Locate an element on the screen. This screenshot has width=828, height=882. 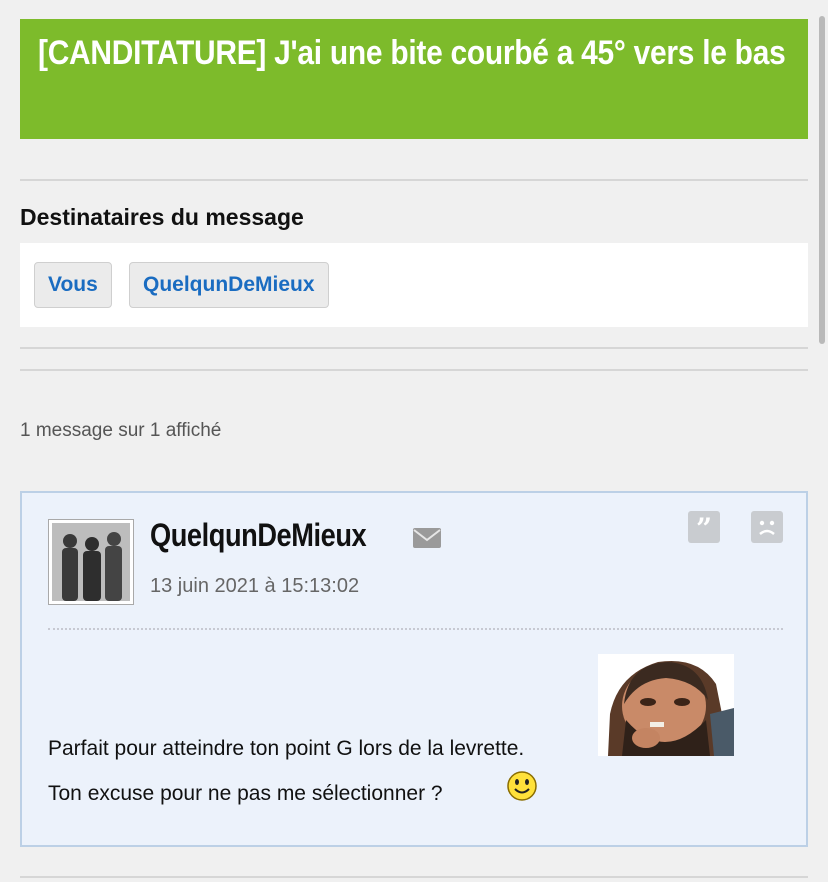
mail-icon is located at coordinates (427, 538).